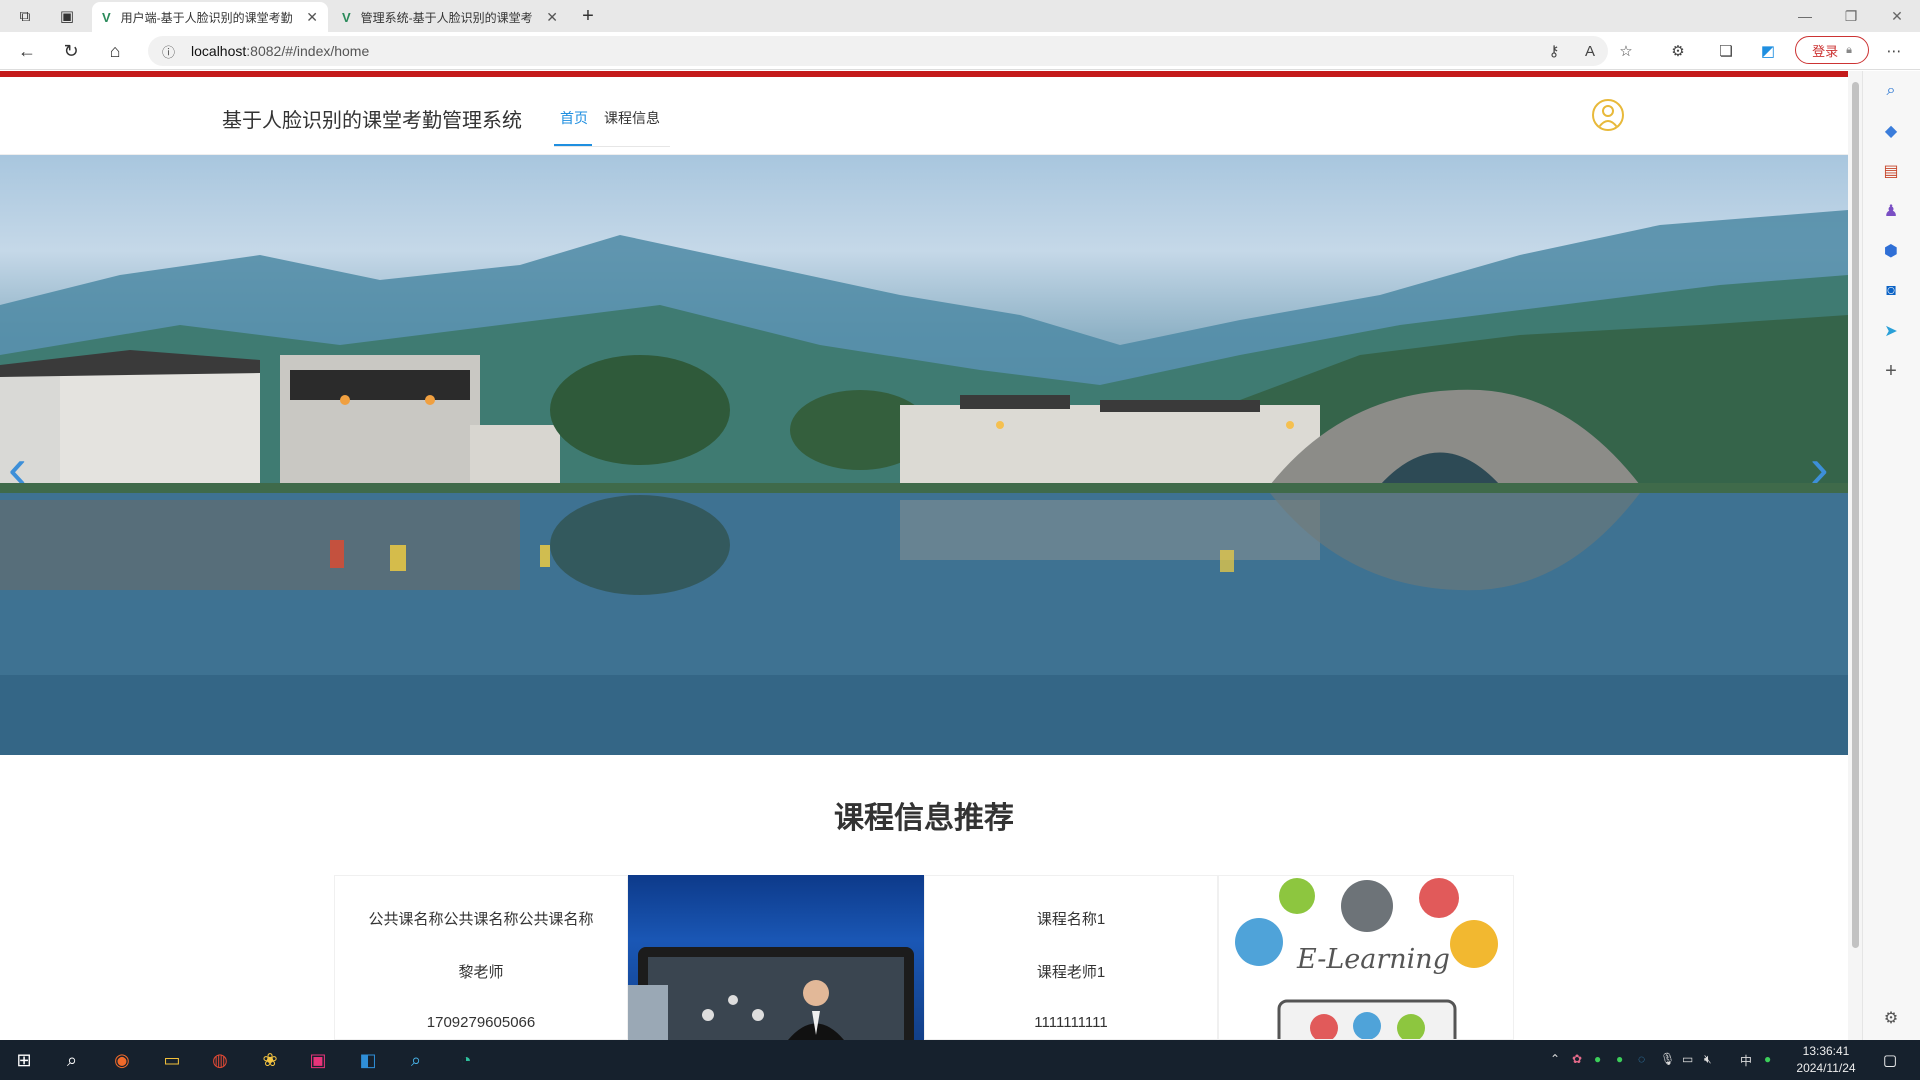 Image resolution: width=1920 pixels, height=1080 pixels. Describe the element at coordinates (466, 1060) in the screenshot. I see `edge-icon: ◔` at that location.